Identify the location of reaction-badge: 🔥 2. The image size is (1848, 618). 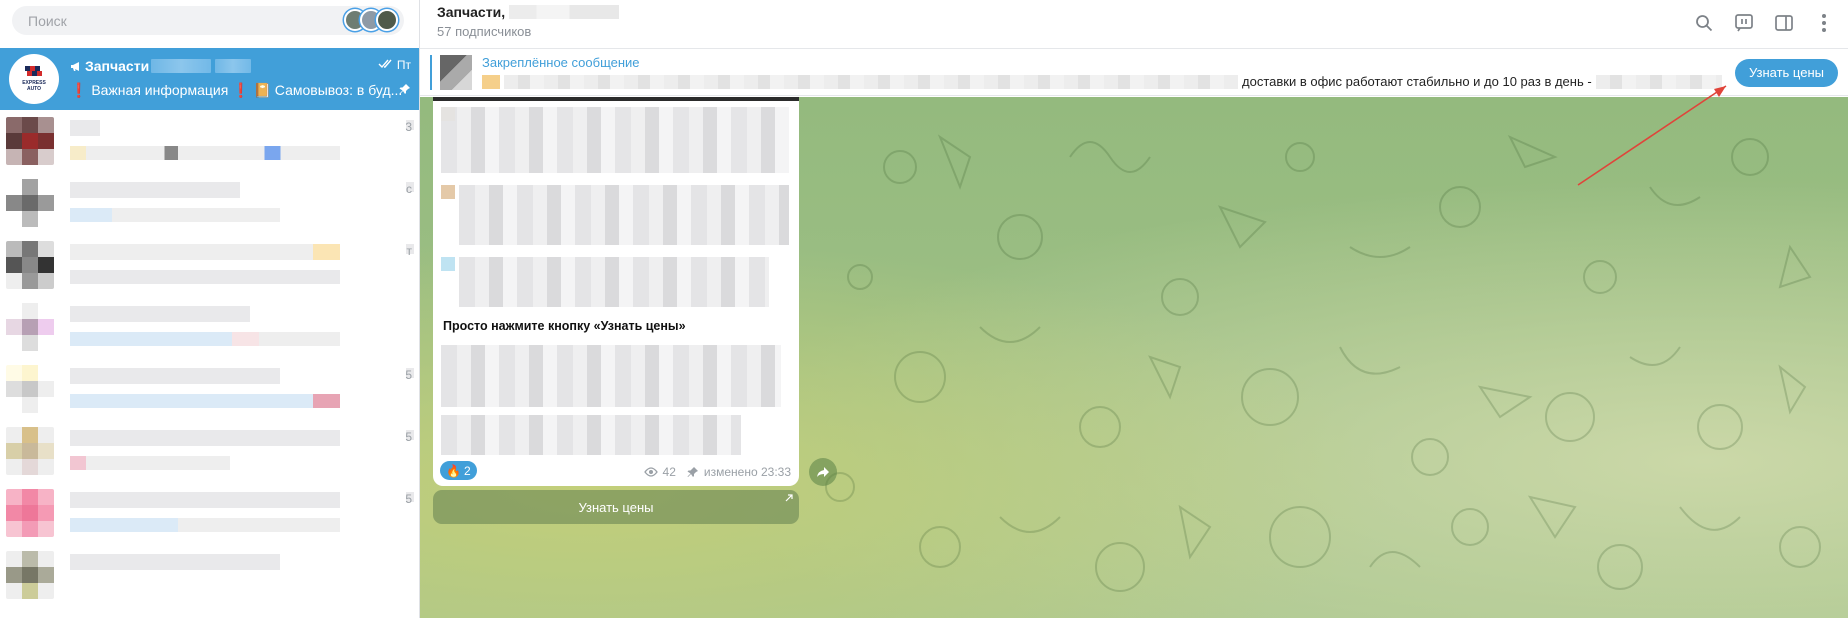
(458, 470).